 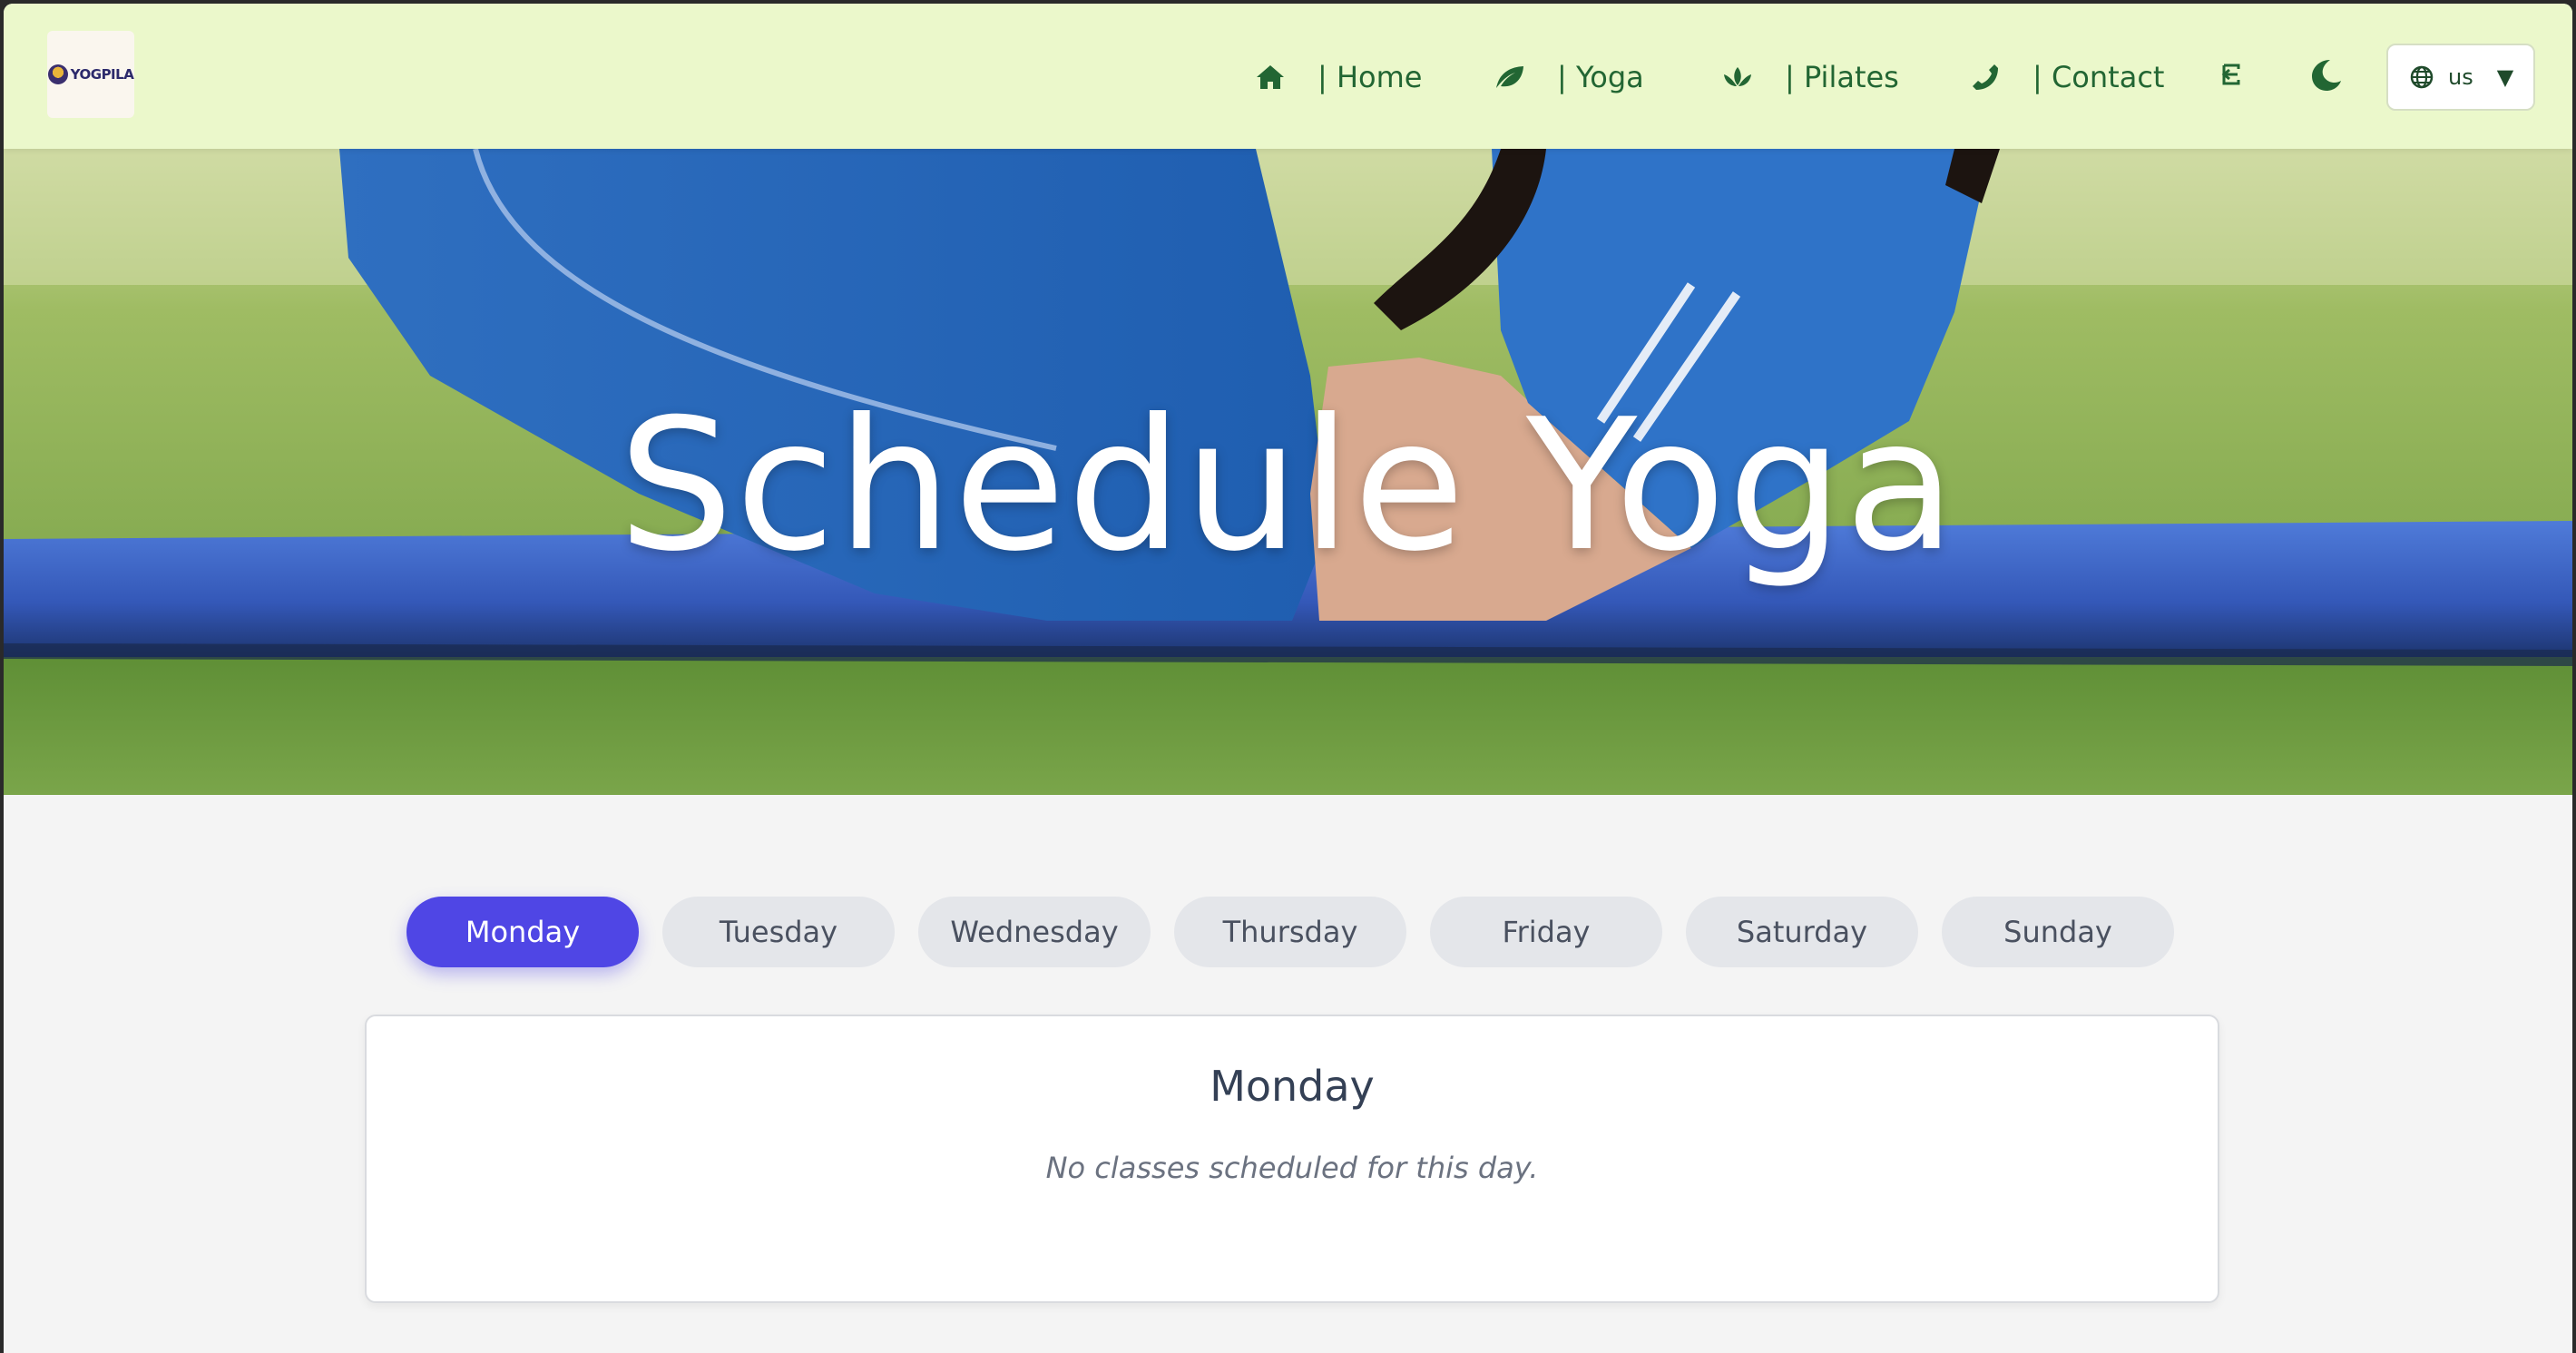 What do you see at coordinates (102, 74) in the screenshot?
I see `logo-text: YOGPILA` at bounding box center [102, 74].